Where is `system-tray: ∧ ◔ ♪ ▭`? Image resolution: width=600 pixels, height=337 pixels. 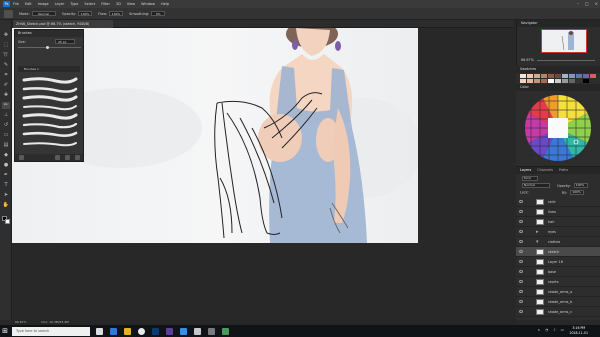 system-tray: ∧ ◔ ♪ ▭ is located at coordinates (552, 330).